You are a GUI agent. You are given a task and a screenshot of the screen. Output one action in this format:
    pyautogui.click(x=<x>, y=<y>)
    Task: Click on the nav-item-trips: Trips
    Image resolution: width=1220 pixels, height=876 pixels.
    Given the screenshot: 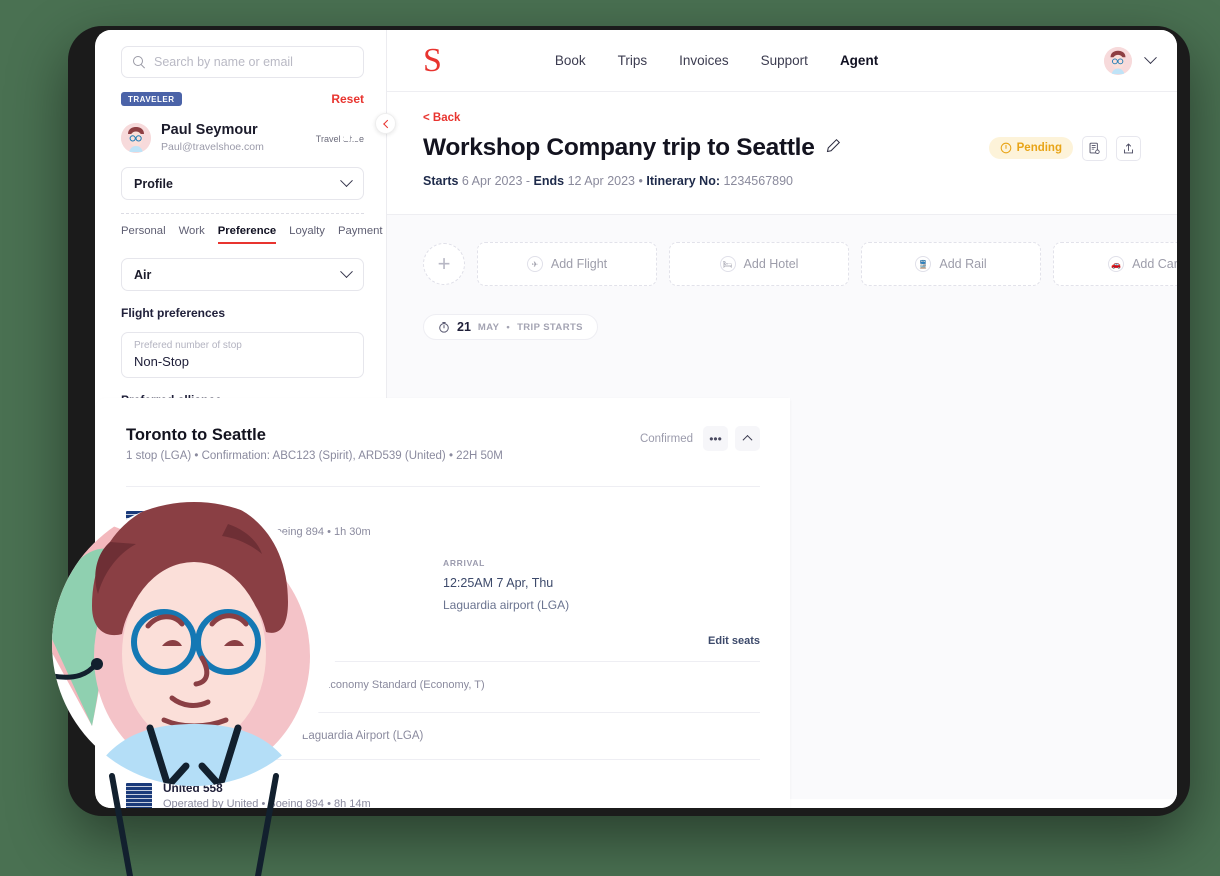 What is the action you would take?
    pyautogui.click(x=633, y=60)
    